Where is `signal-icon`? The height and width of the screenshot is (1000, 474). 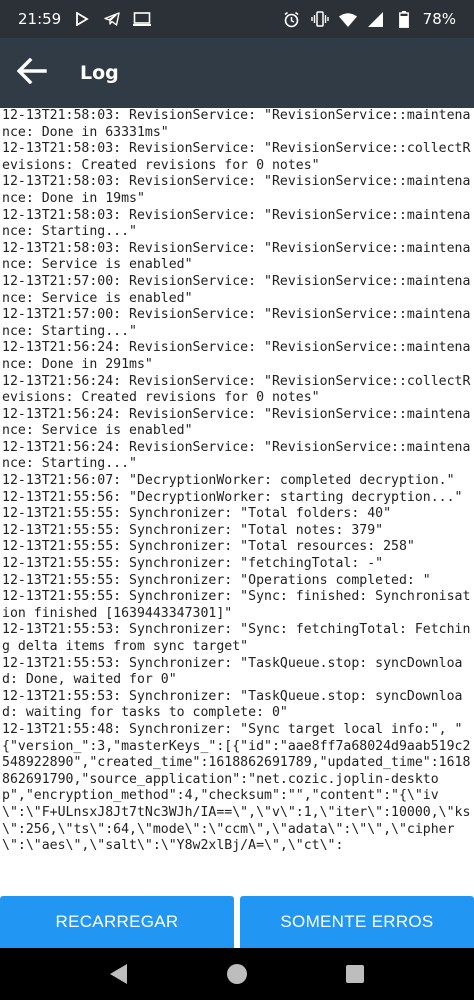 signal-icon is located at coordinates (376, 19).